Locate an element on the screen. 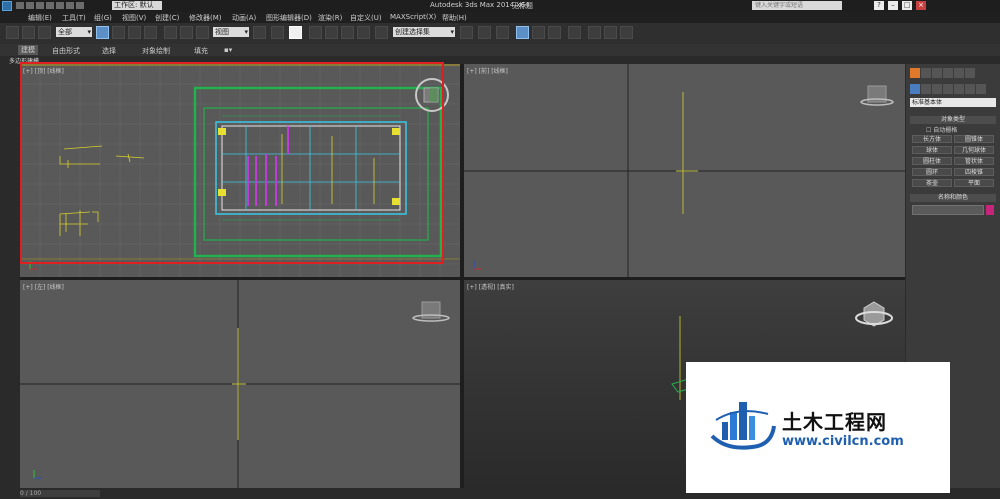 This screenshot has height=499, width=1000. workspace-select: 工作区: 默认 is located at coordinates (137, 5).